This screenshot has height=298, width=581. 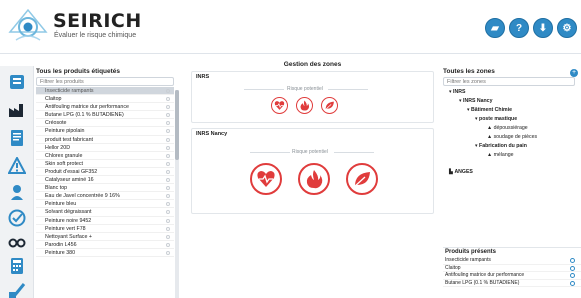 What do you see at coordinates (491, 110) in the screenshot?
I see `tree-node-label: Bâtiment Chimie` at bounding box center [491, 110].